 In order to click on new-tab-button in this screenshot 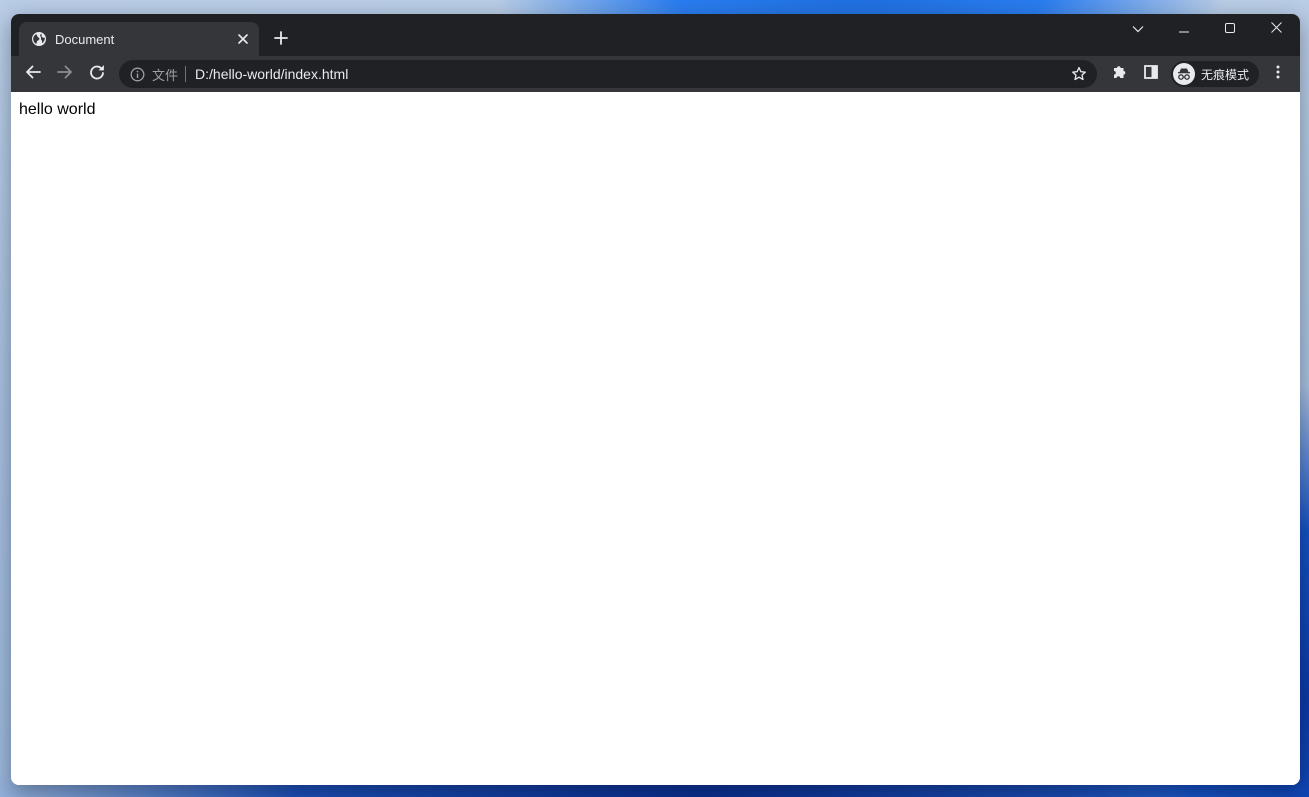, I will do `click(281, 40)`.